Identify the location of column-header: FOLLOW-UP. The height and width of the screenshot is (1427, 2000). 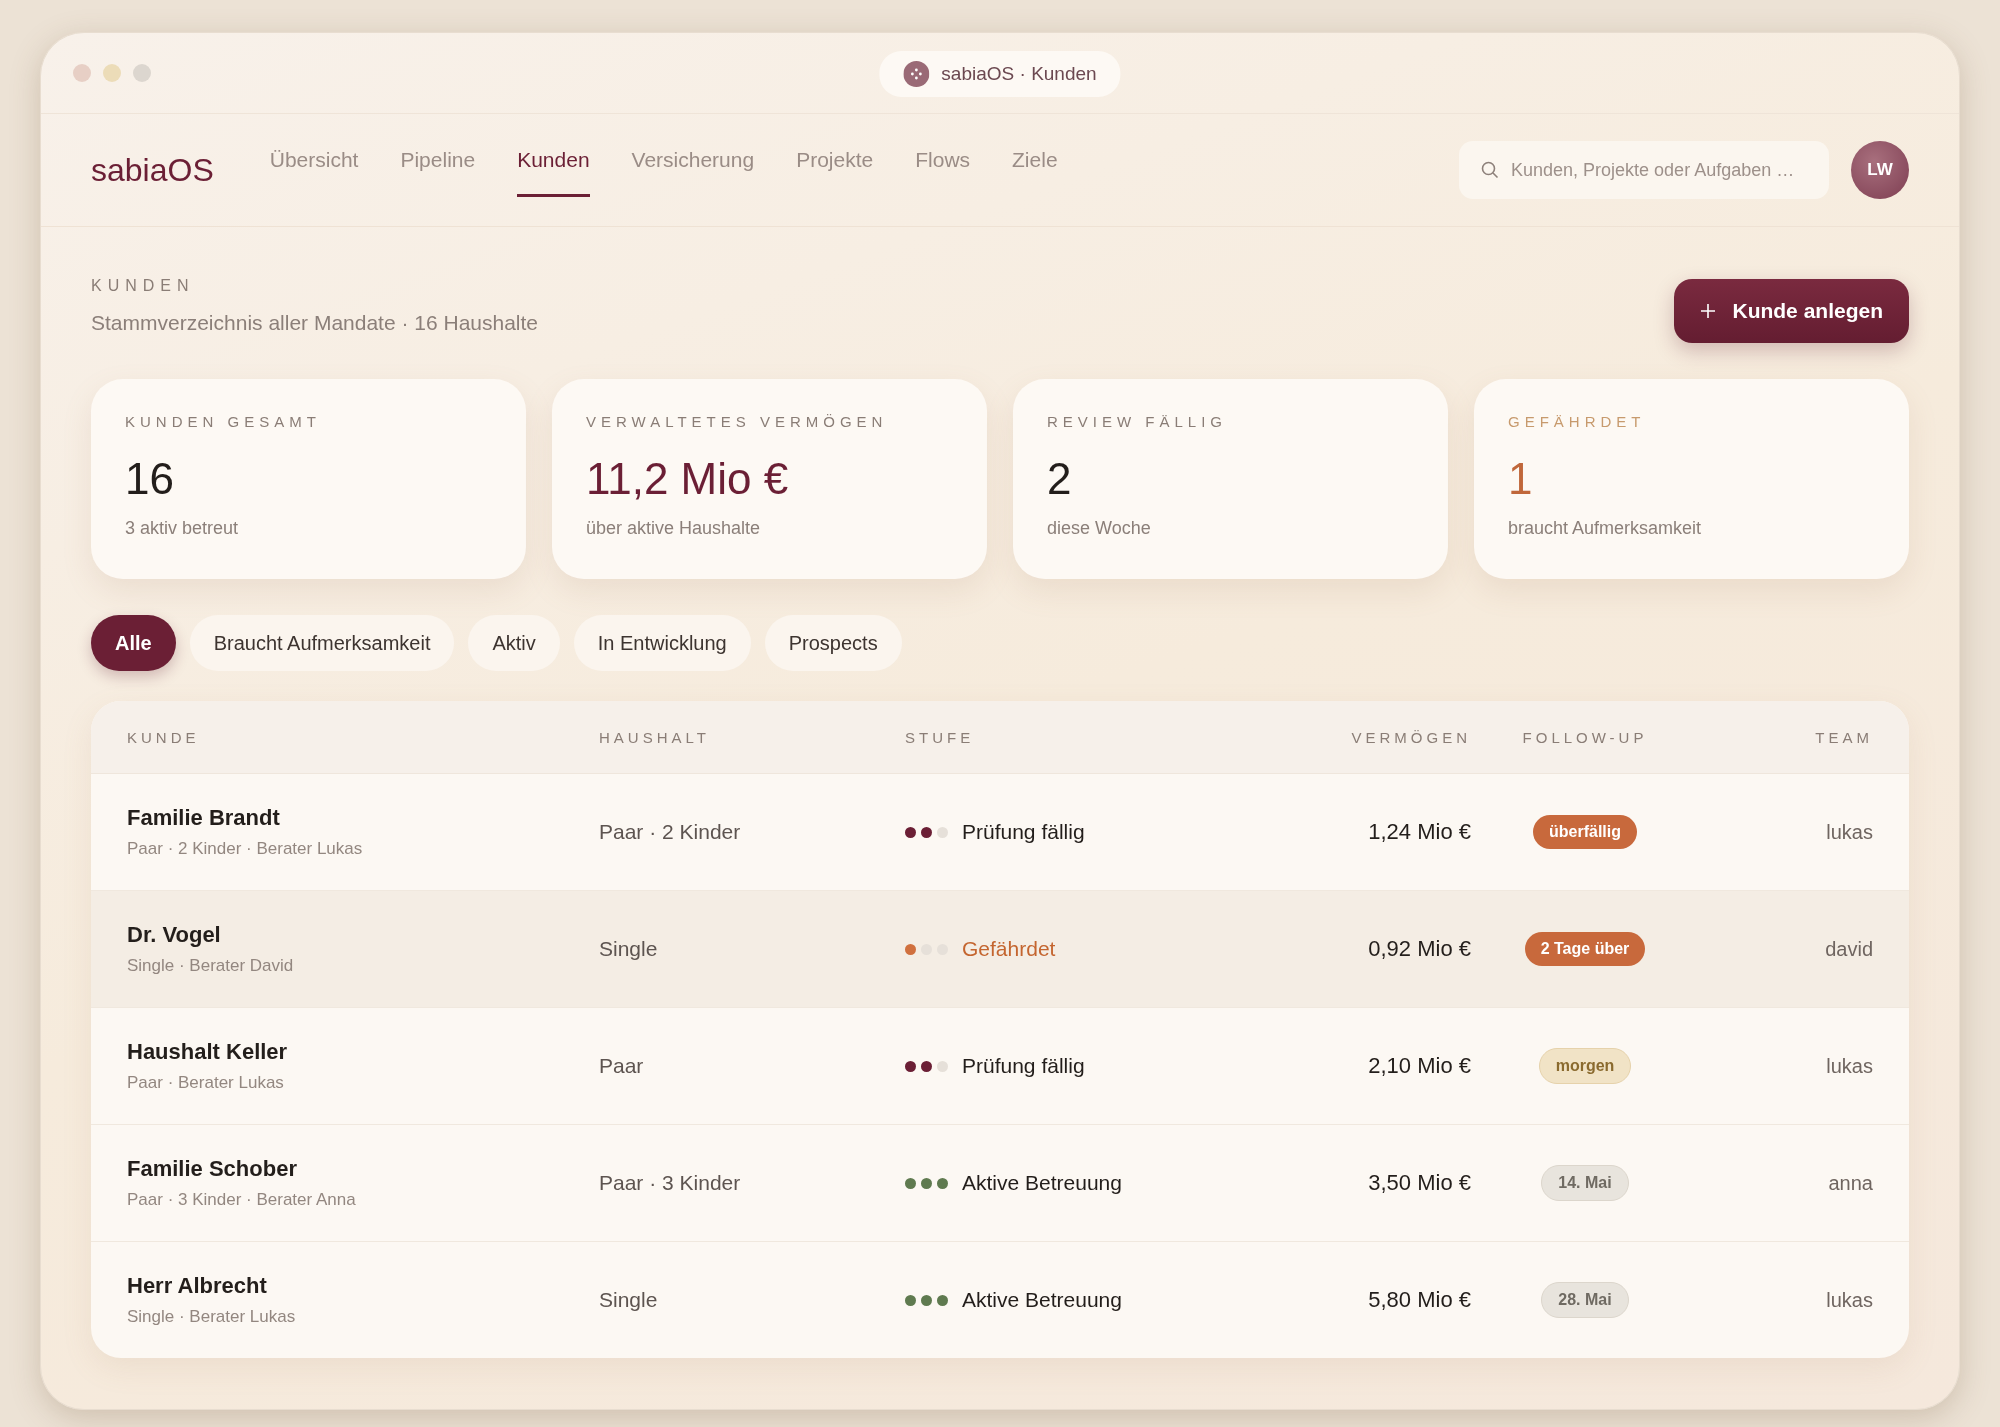
(1585, 737).